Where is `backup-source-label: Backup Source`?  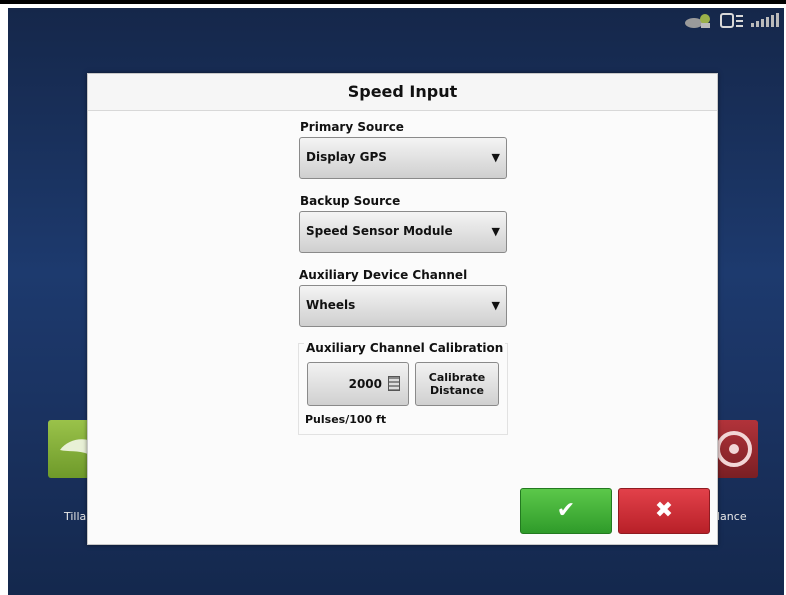 backup-source-label: Backup Source is located at coordinates (350, 201).